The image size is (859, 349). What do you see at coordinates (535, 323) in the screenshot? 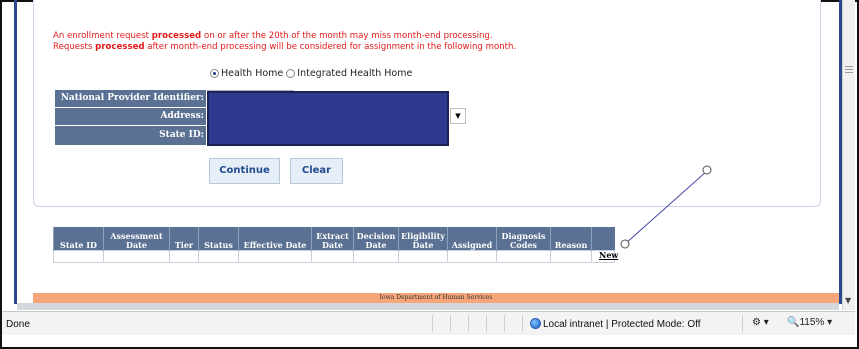
I see `globe-icon` at bounding box center [535, 323].